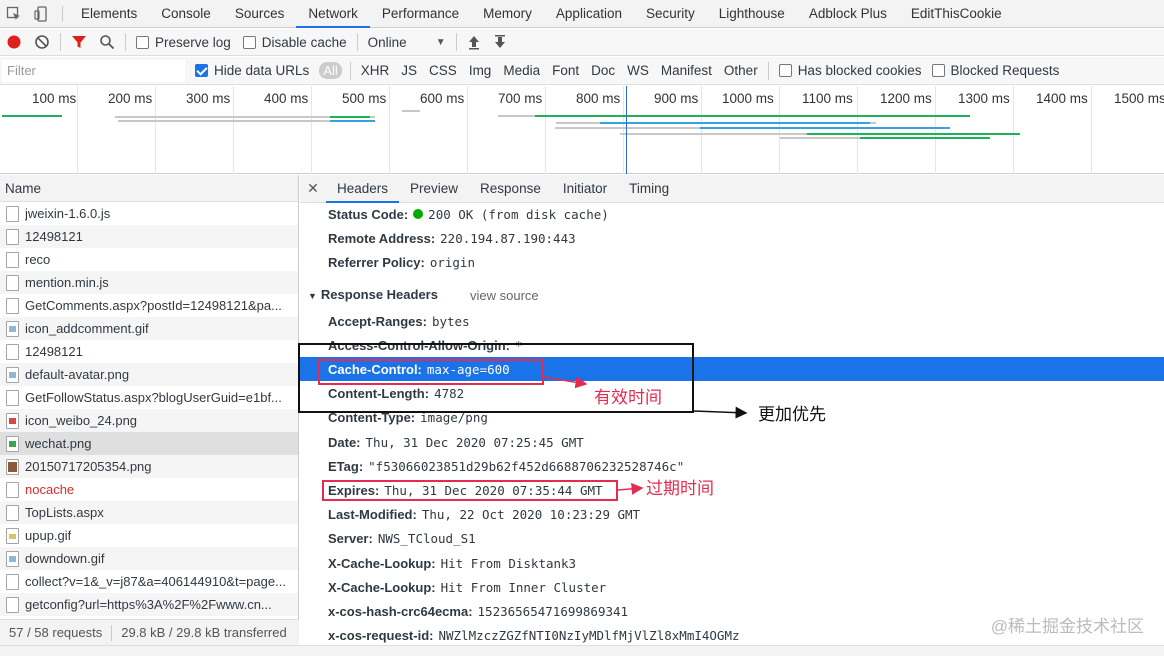 This screenshot has height=656, width=1164. What do you see at coordinates (720, 412) in the screenshot?
I see `priority-arrow` at bounding box center [720, 412].